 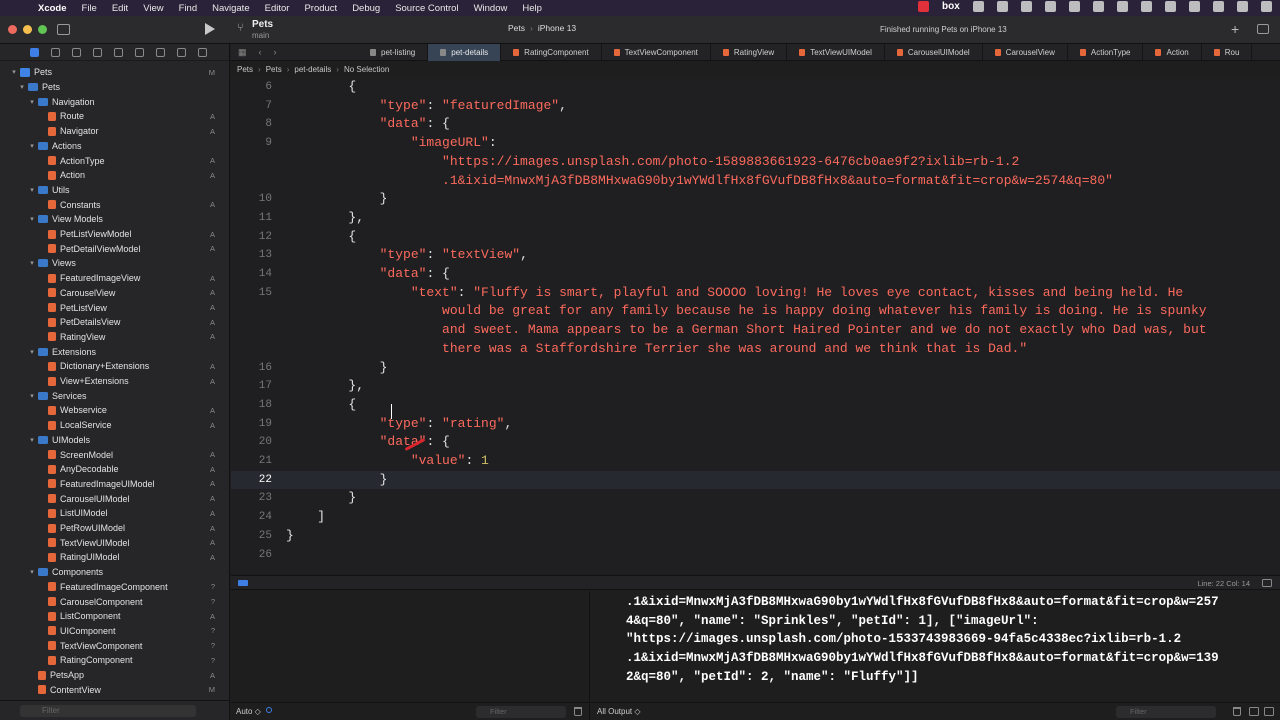 What do you see at coordinates (114, 689) in the screenshot?
I see `file-item: ContentView M` at bounding box center [114, 689].